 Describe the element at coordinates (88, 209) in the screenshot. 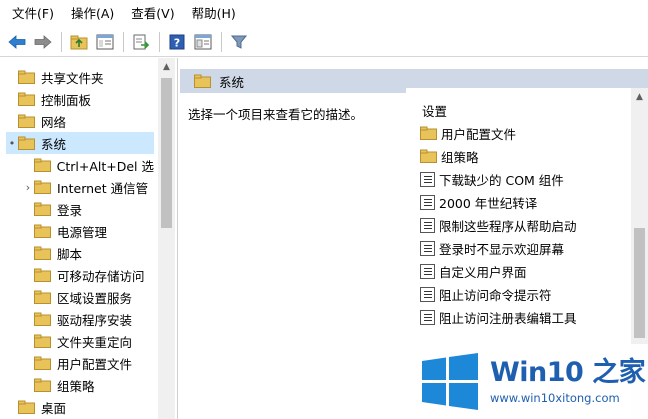

I see `tree-item: 登录` at that location.